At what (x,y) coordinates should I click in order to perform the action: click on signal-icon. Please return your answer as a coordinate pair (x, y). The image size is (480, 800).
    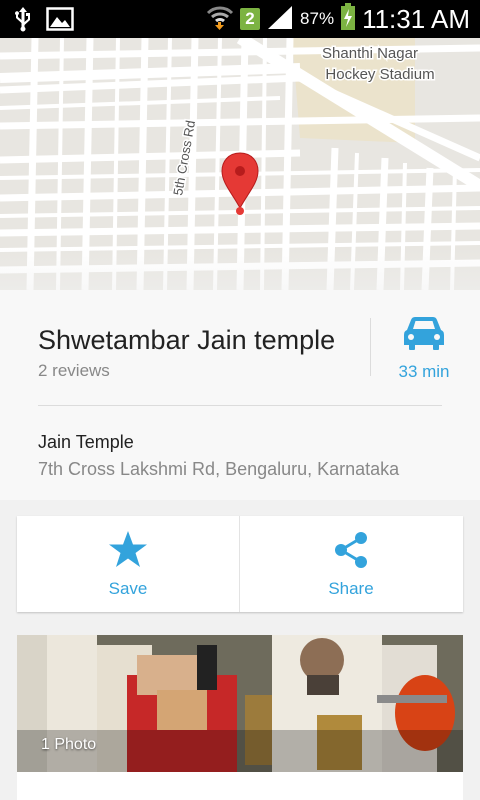
    Looking at the image, I should click on (280, 19).